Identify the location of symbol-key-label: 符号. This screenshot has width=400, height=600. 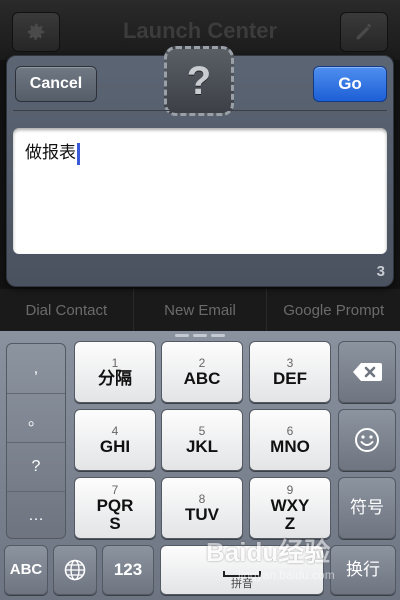
(367, 507).